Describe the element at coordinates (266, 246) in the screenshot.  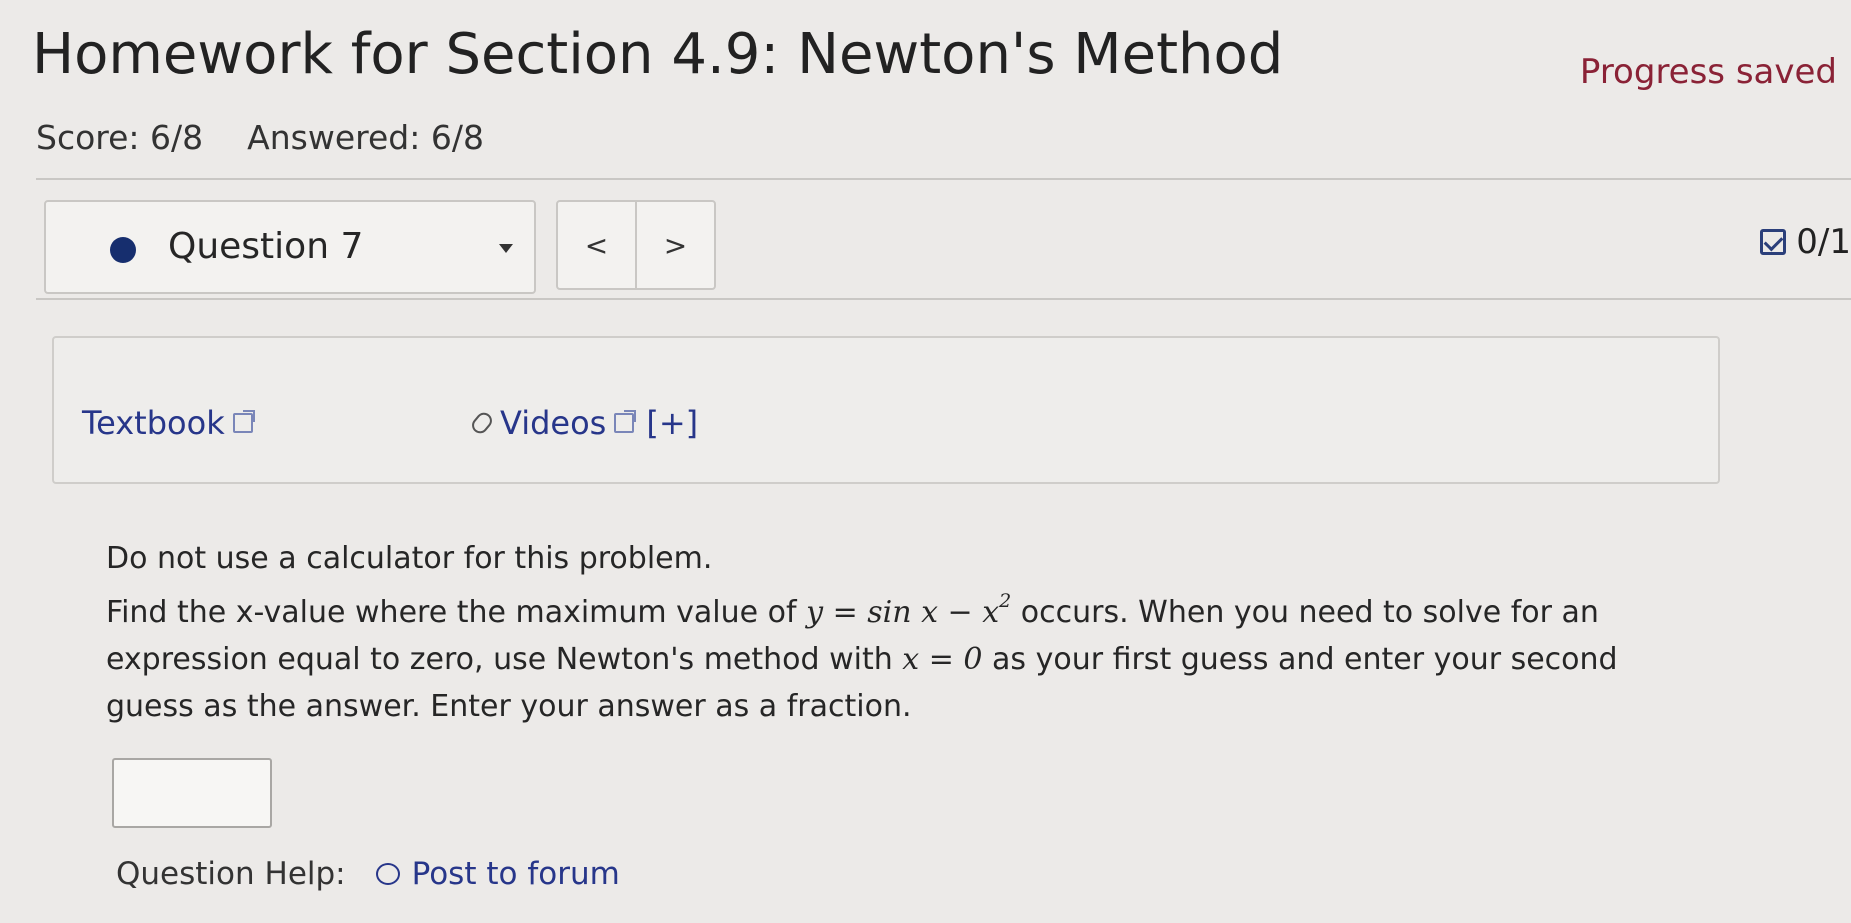
I see `question-select-label: Question 7` at that location.